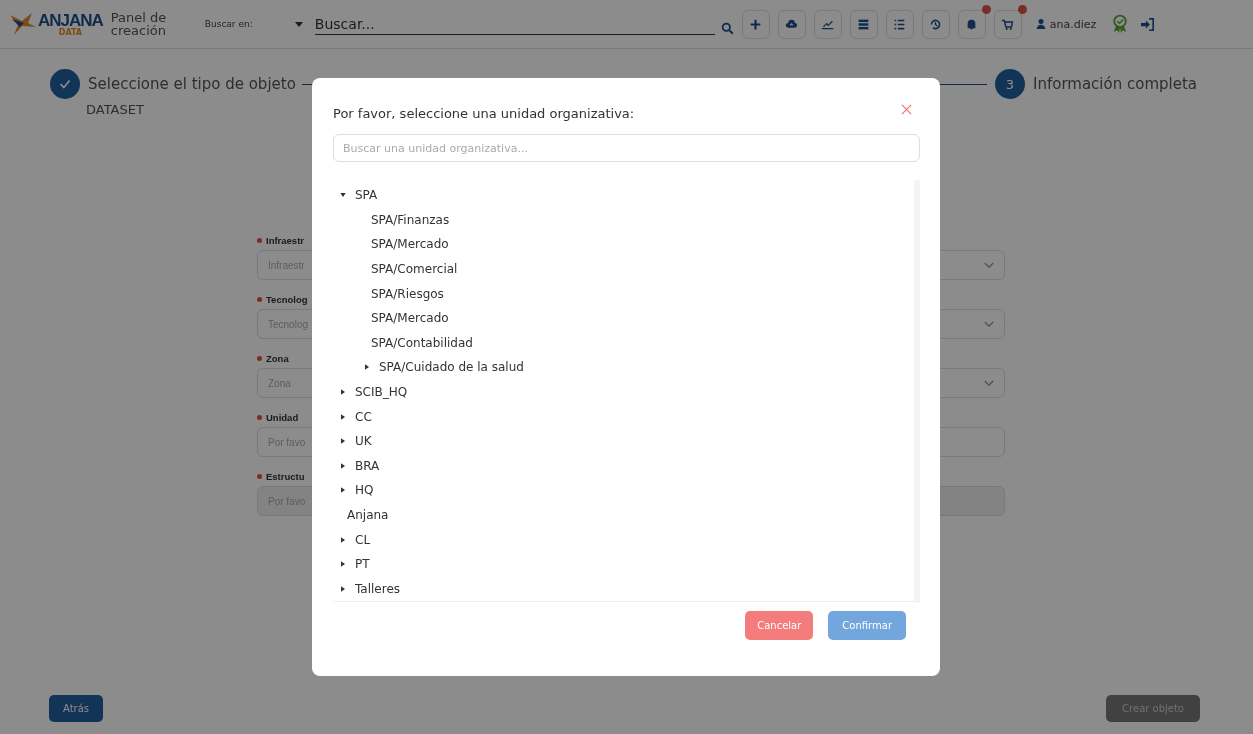 This screenshot has width=1253, height=734. Describe the element at coordinates (381, 392) in the screenshot. I see `tree-item: SCIB_HQ` at that location.